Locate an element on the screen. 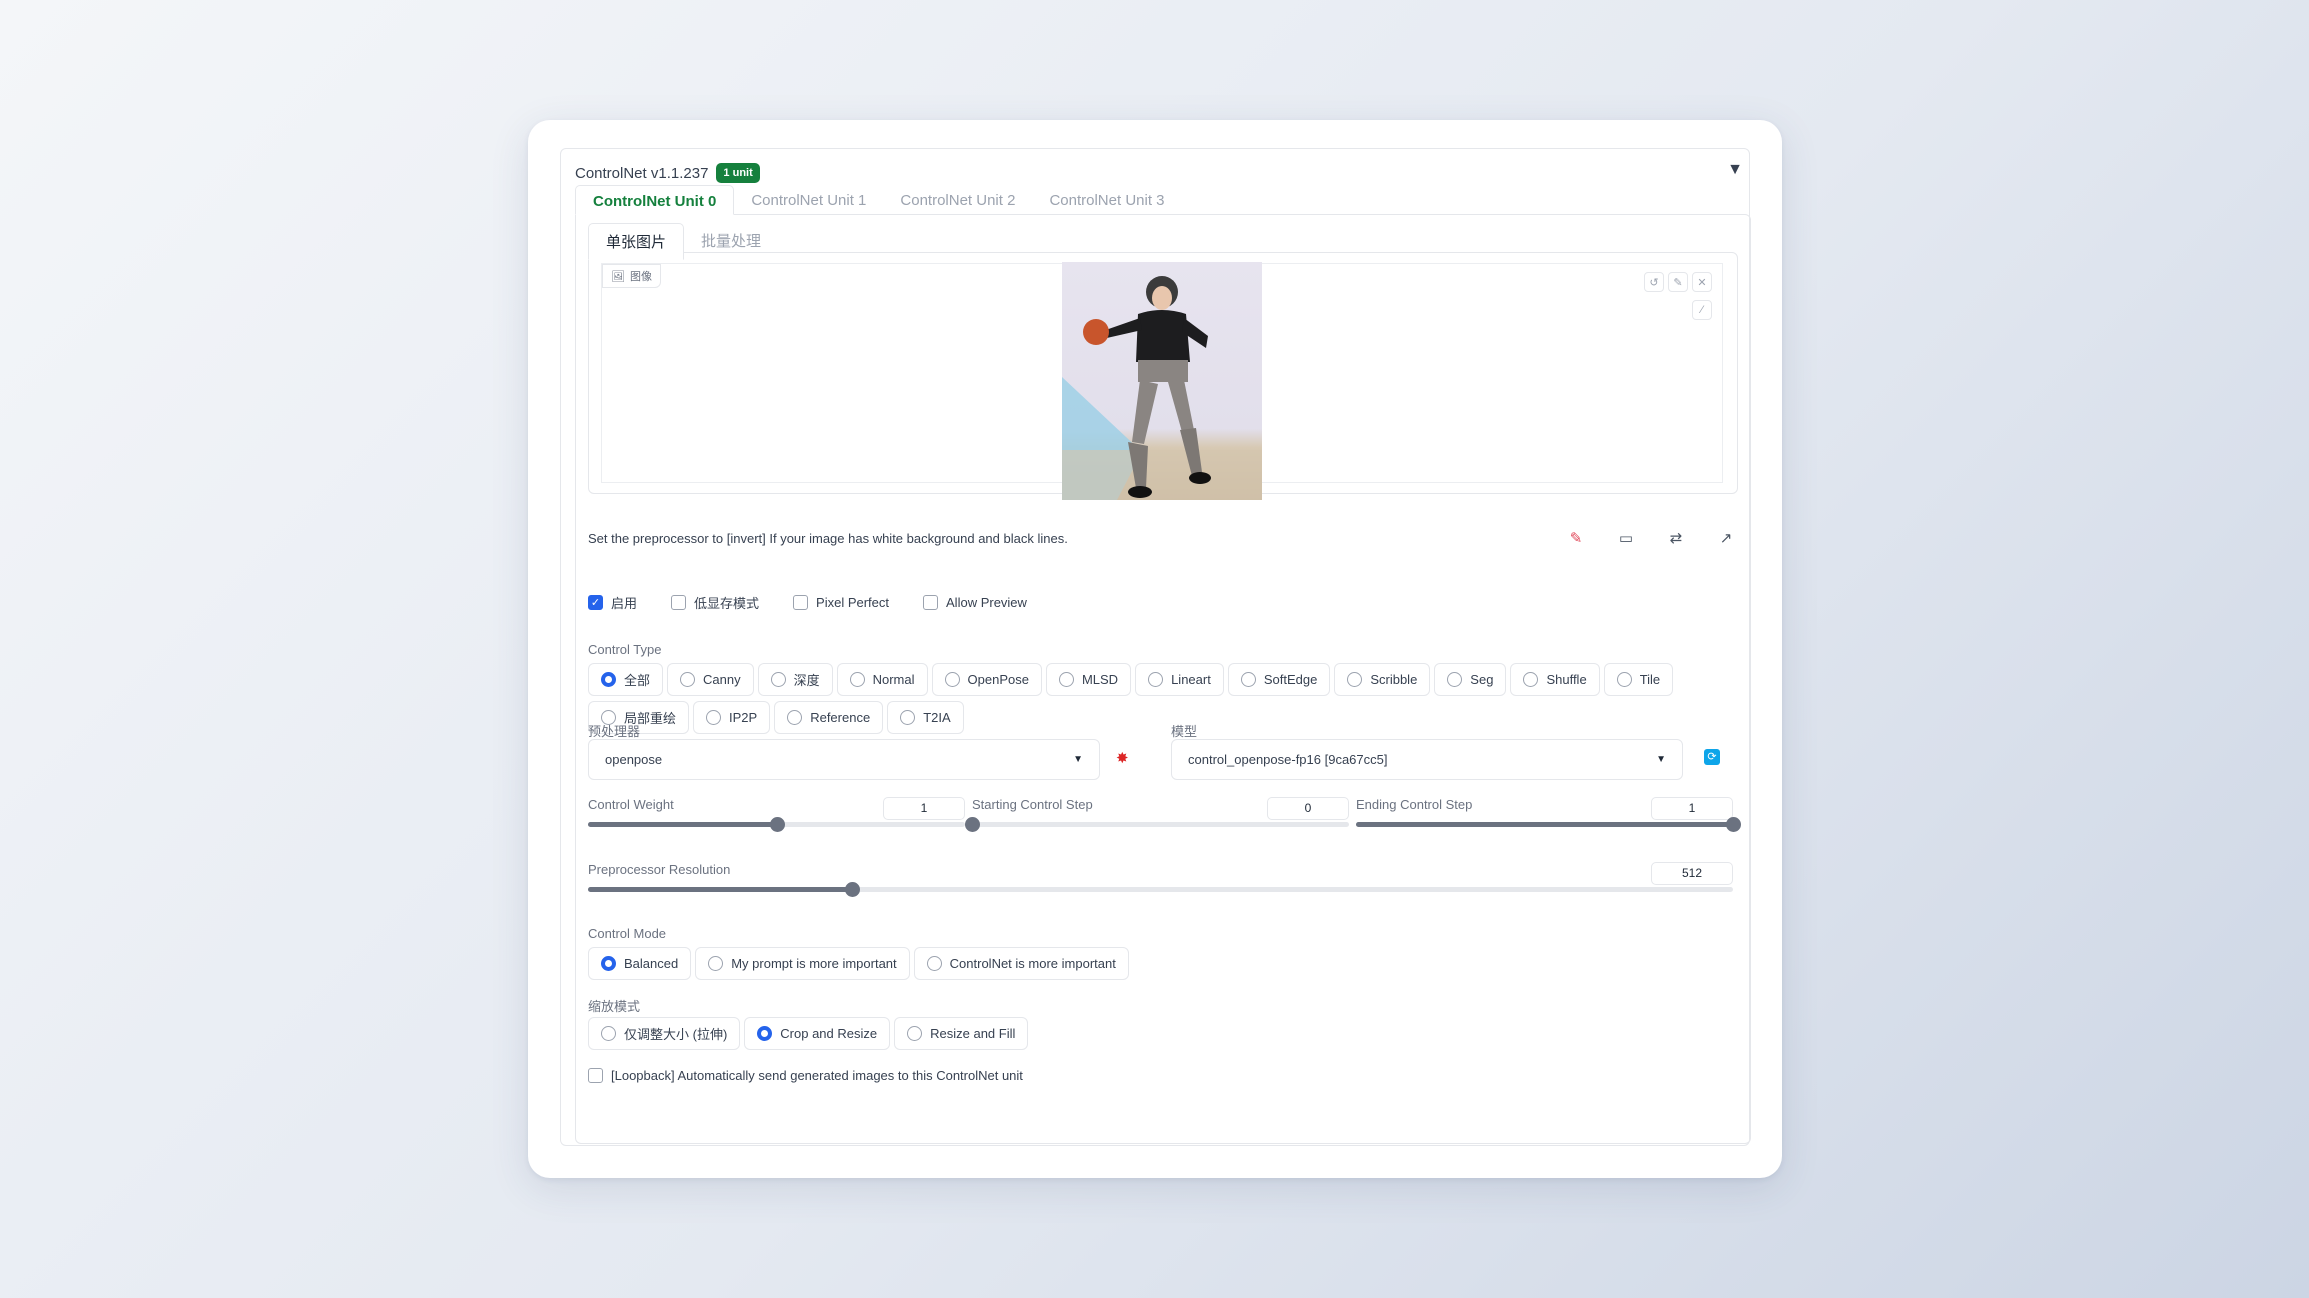 The height and width of the screenshot is (1298, 2309). tab-unit-1: ControlNet Unit 1 is located at coordinates (808, 200).